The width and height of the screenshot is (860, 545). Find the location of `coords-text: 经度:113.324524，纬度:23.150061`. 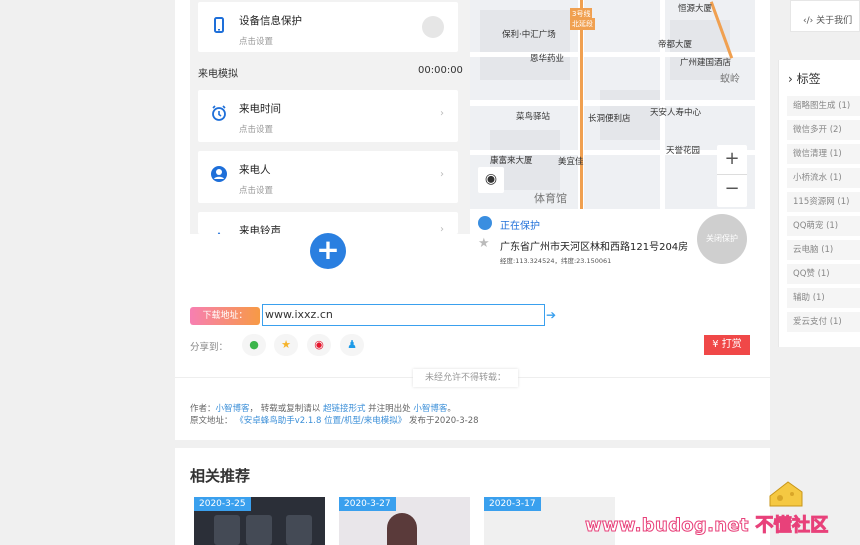

coords-text: 经度:113.324524，纬度:23.150061 is located at coordinates (556, 261).